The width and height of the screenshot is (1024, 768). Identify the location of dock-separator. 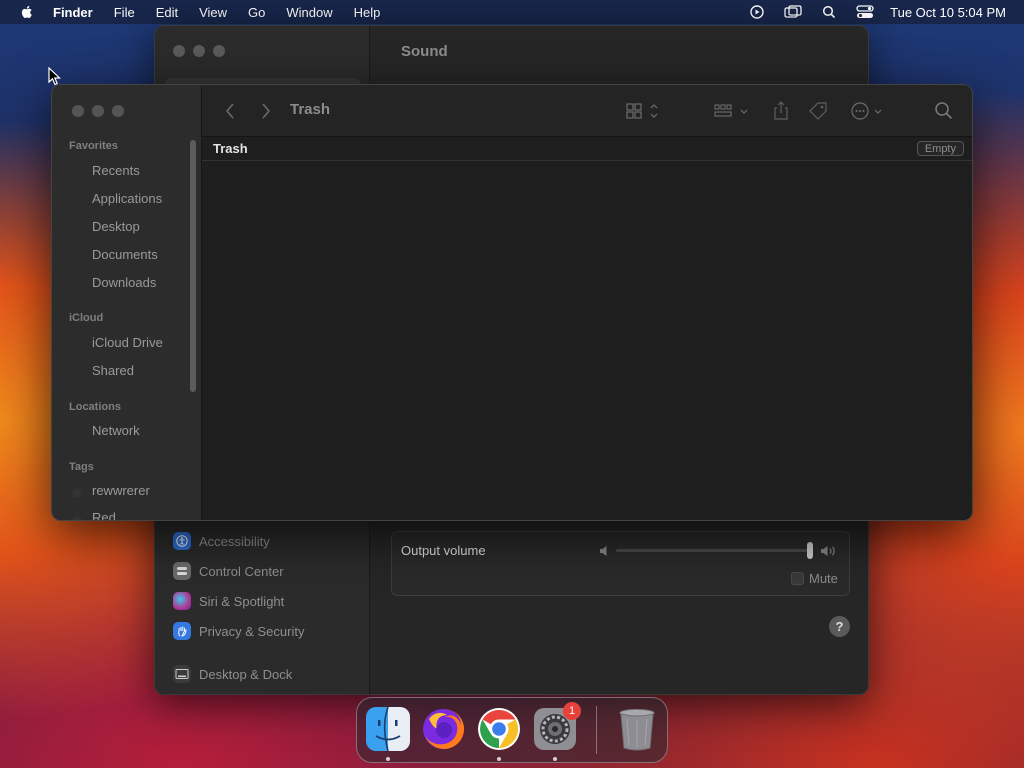
(596, 730).